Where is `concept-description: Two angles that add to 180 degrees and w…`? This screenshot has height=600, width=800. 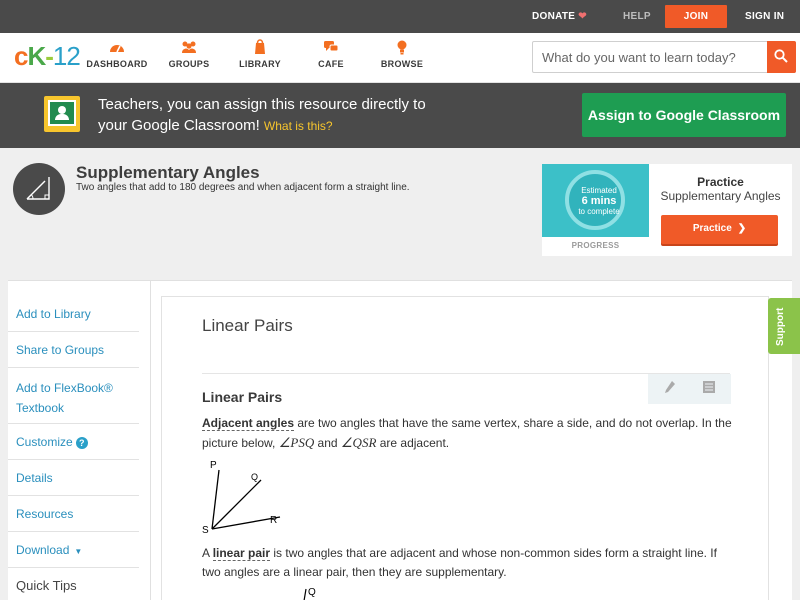 concept-description: Two angles that add to 180 degrees and w… is located at coordinates (243, 187).